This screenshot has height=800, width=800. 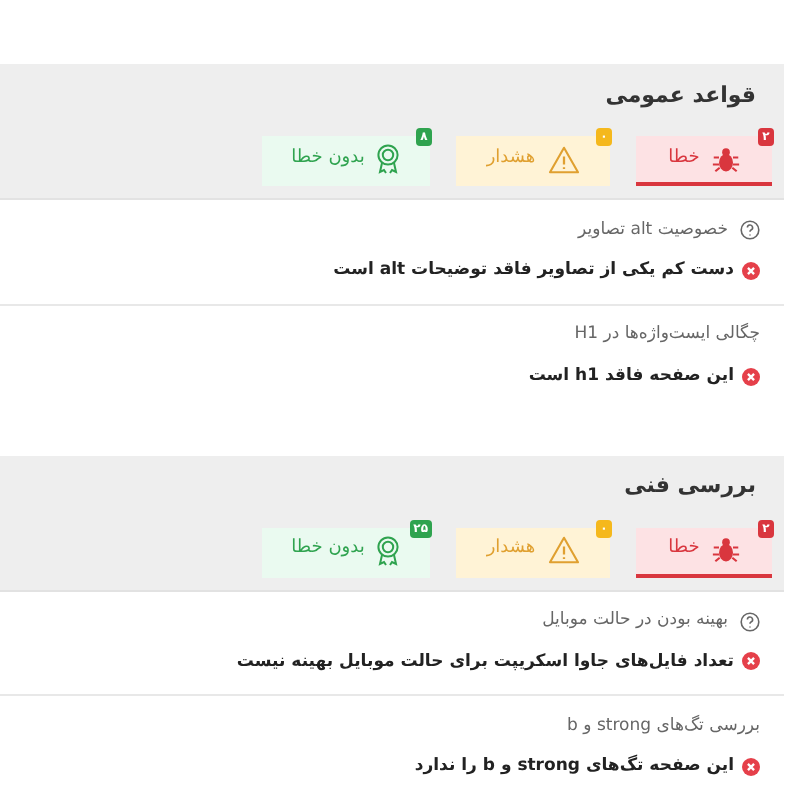 What do you see at coordinates (680, 95) in the screenshot?
I see `section-title: قواعد عمومی` at bounding box center [680, 95].